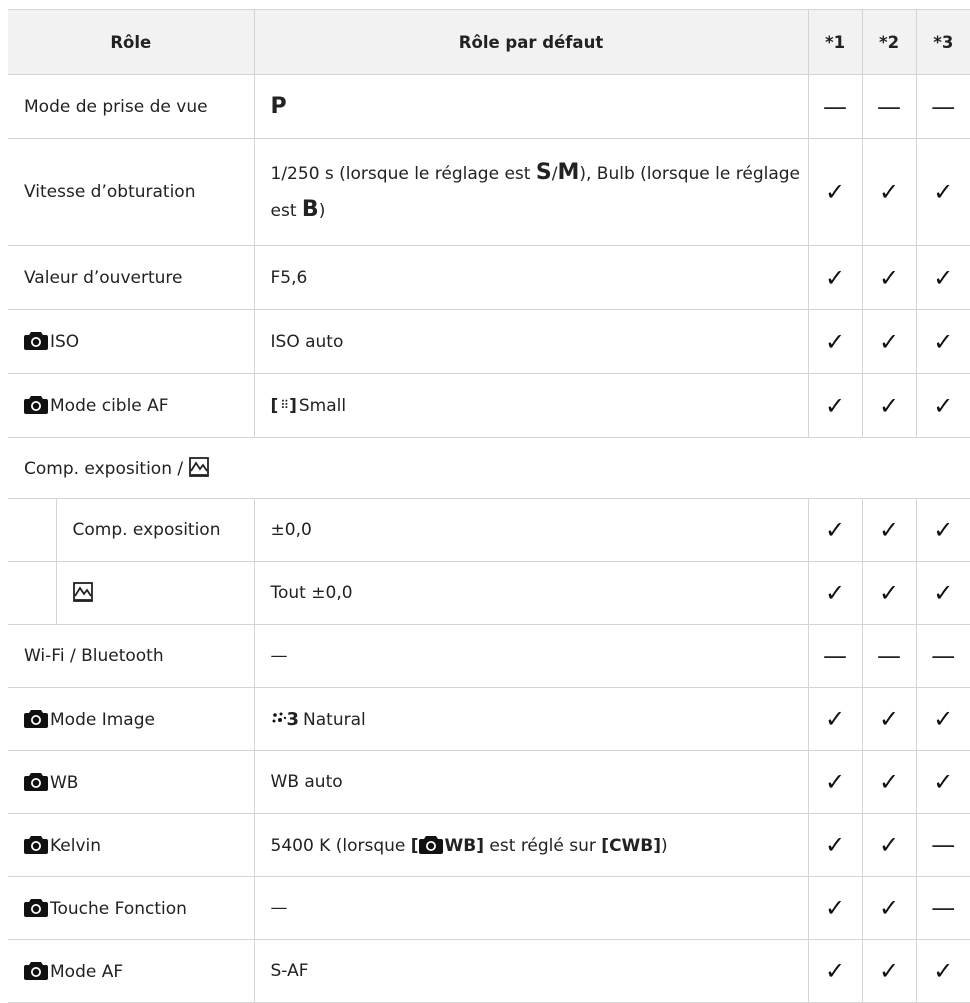  Describe the element at coordinates (131, 656) in the screenshot. I see `row-name: Wi-Fi / Bluetooth` at that location.